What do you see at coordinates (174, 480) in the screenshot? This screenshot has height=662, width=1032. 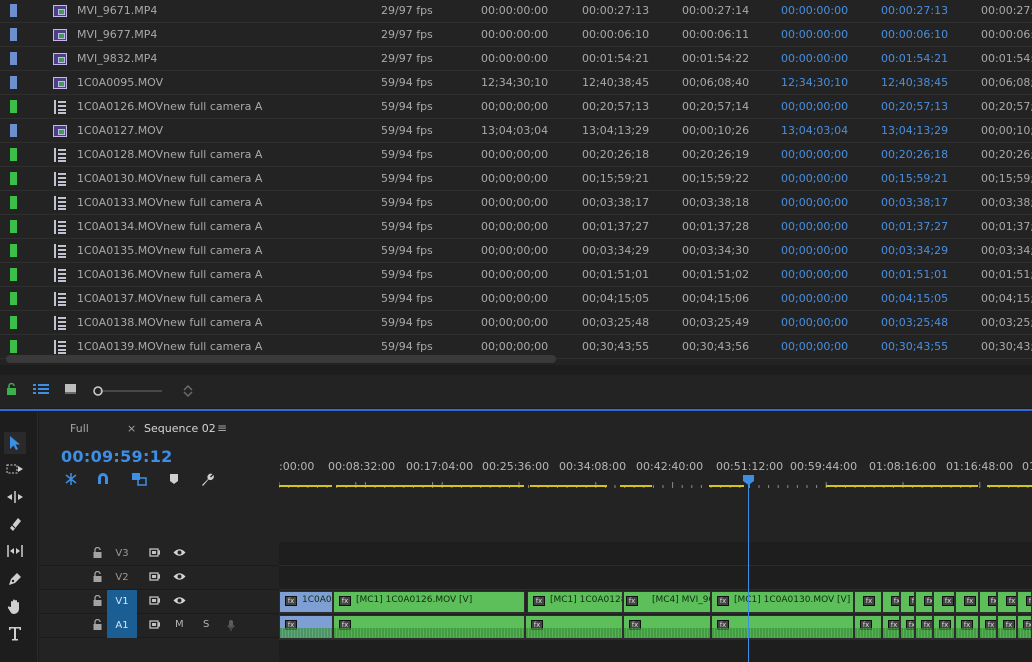 I see `add-marker-icon` at bounding box center [174, 480].